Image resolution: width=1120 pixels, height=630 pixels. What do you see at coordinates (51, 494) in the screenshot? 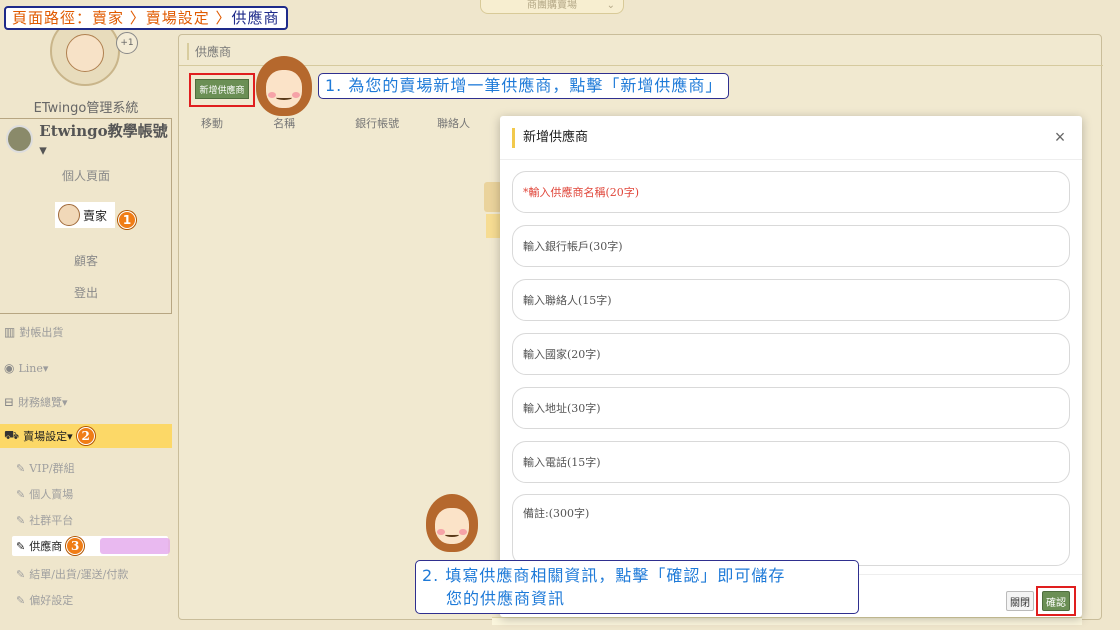
I see `sub-personal-store-label: 個人賣場` at bounding box center [51, 494].